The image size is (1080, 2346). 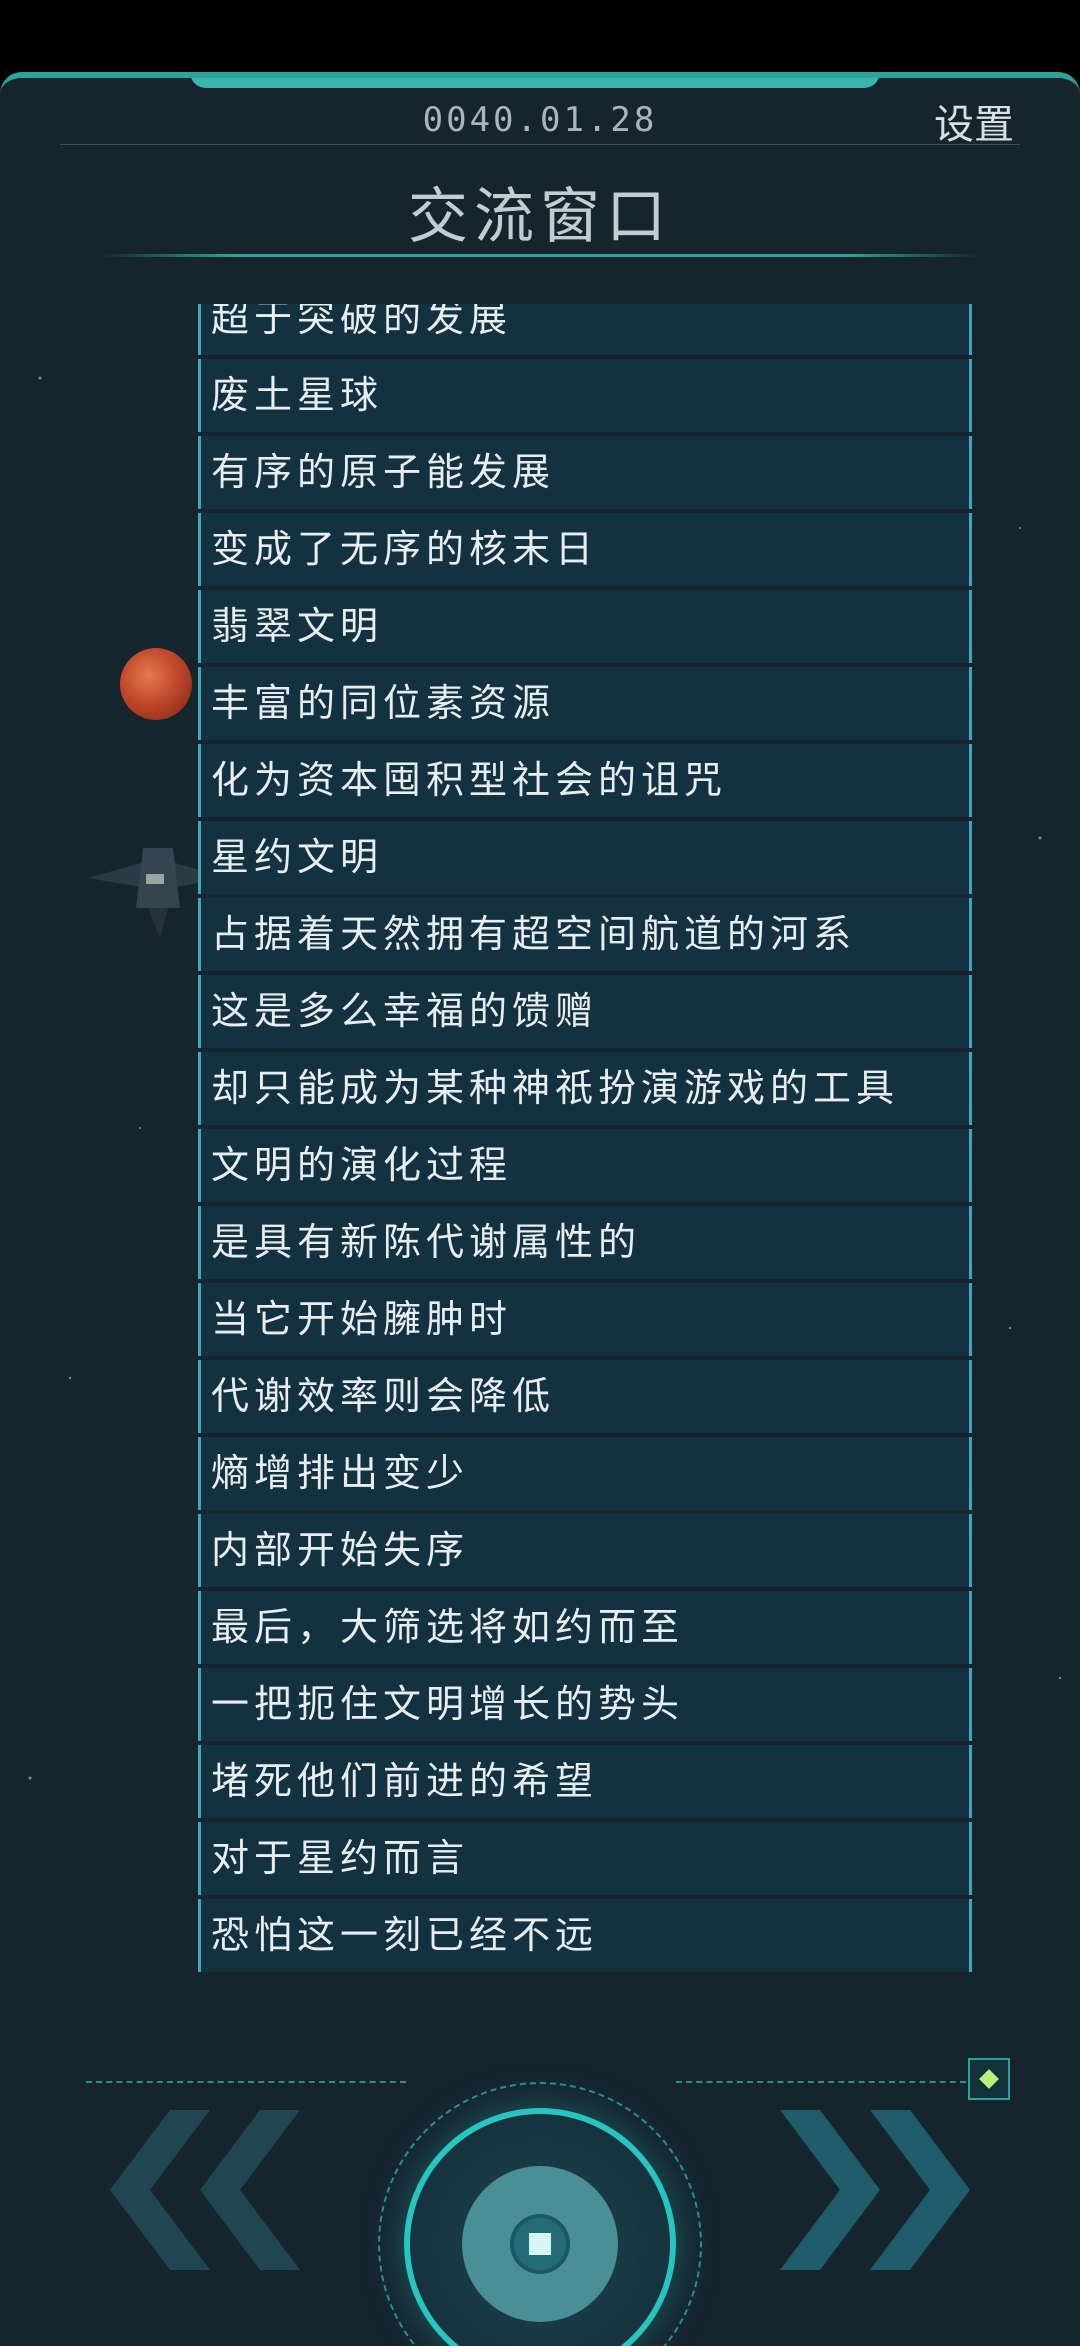 I want to click on double-chevron-right-icon, so click(x=870, y=2190).